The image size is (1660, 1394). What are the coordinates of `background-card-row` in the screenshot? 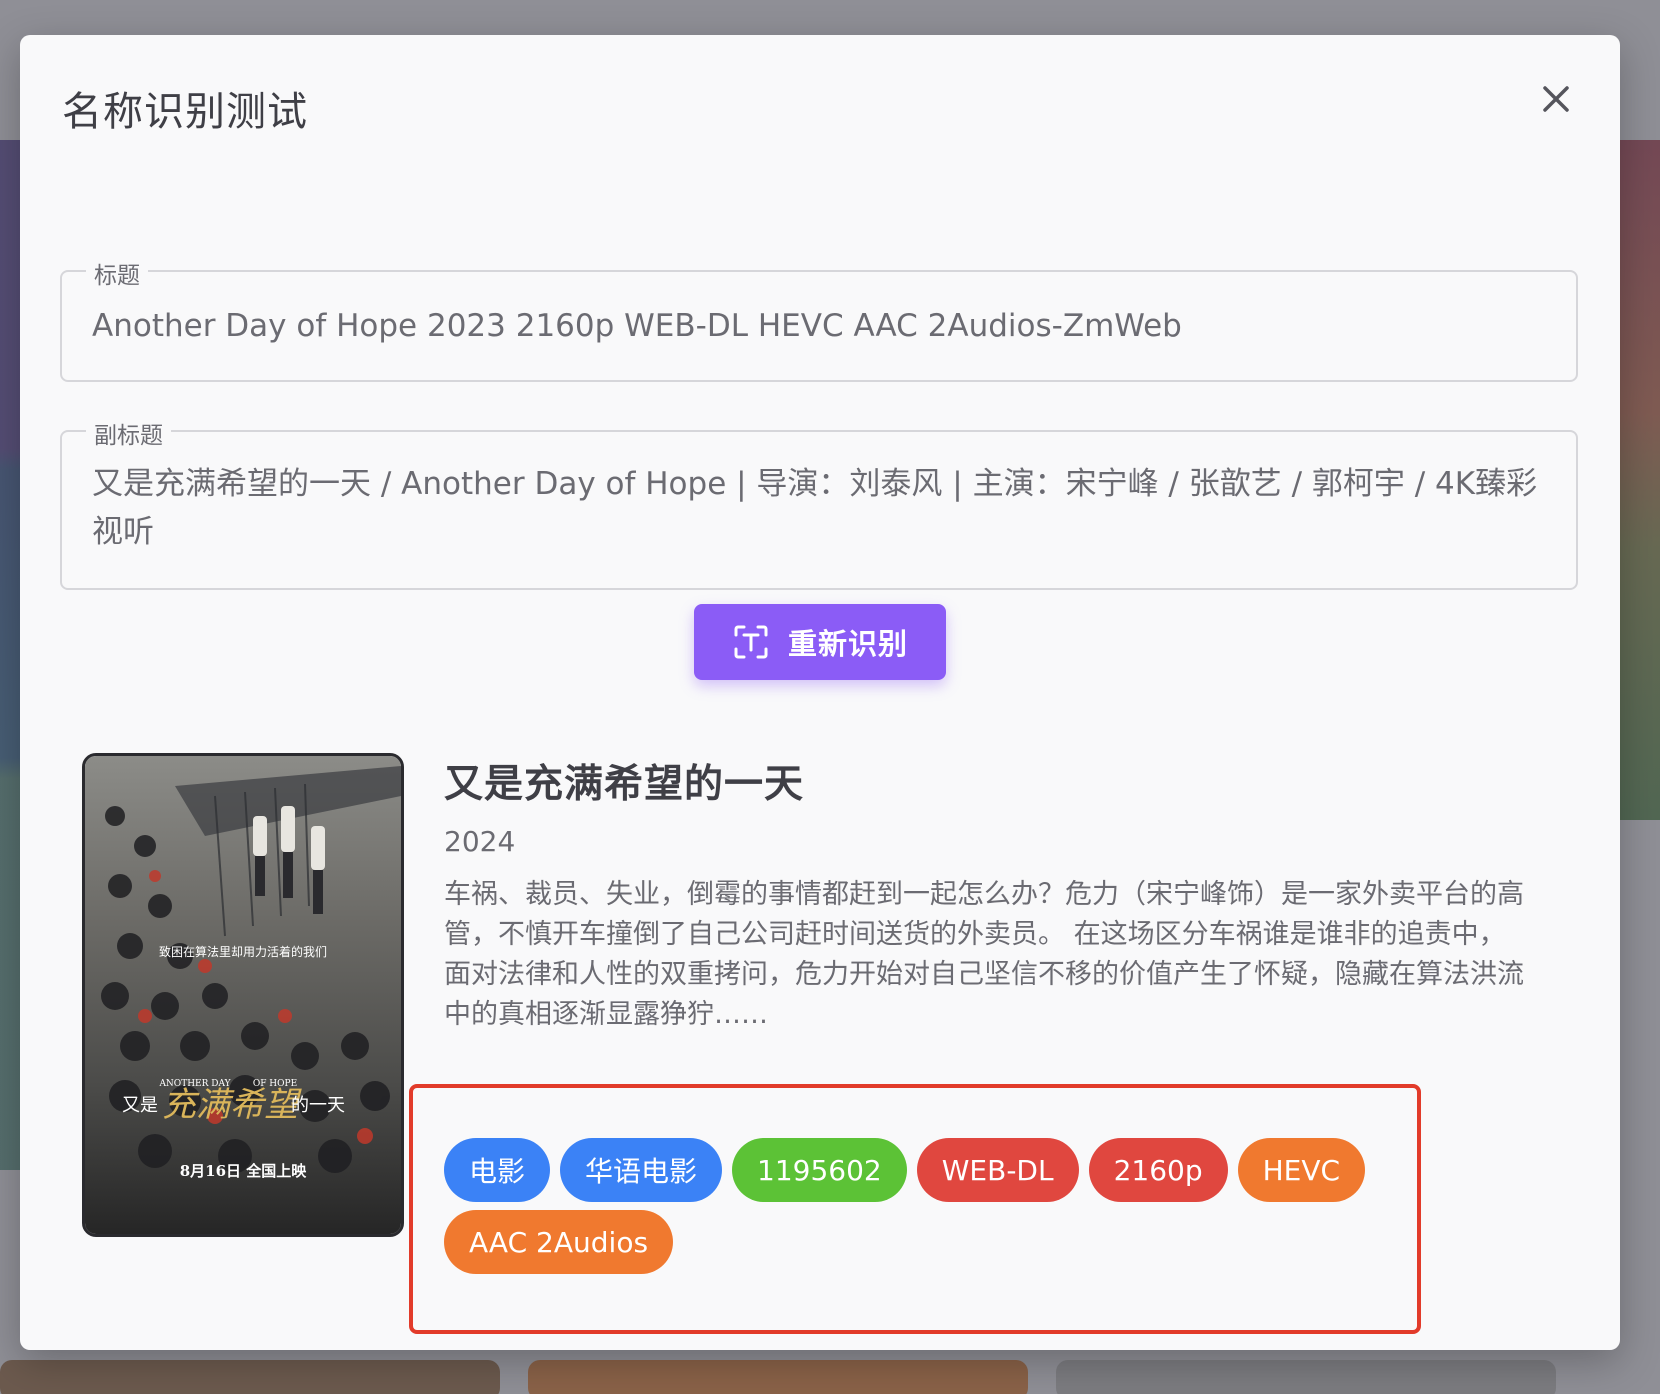 It's located at (830, 1377).